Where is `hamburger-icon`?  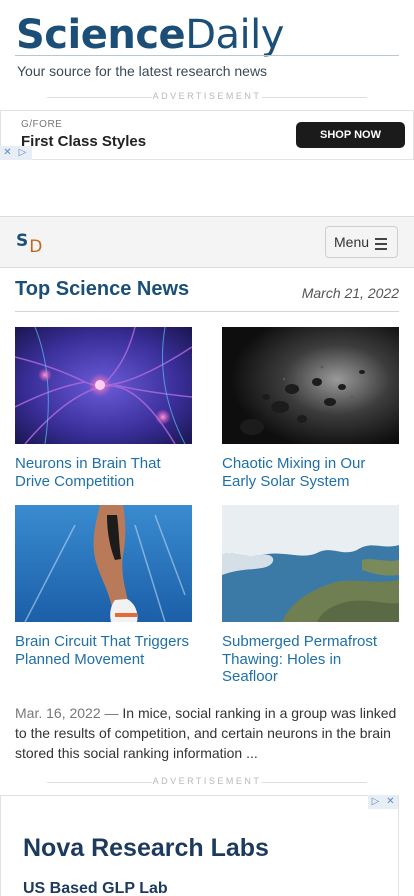 hamburger-icon is located at coordinates (381, 245).